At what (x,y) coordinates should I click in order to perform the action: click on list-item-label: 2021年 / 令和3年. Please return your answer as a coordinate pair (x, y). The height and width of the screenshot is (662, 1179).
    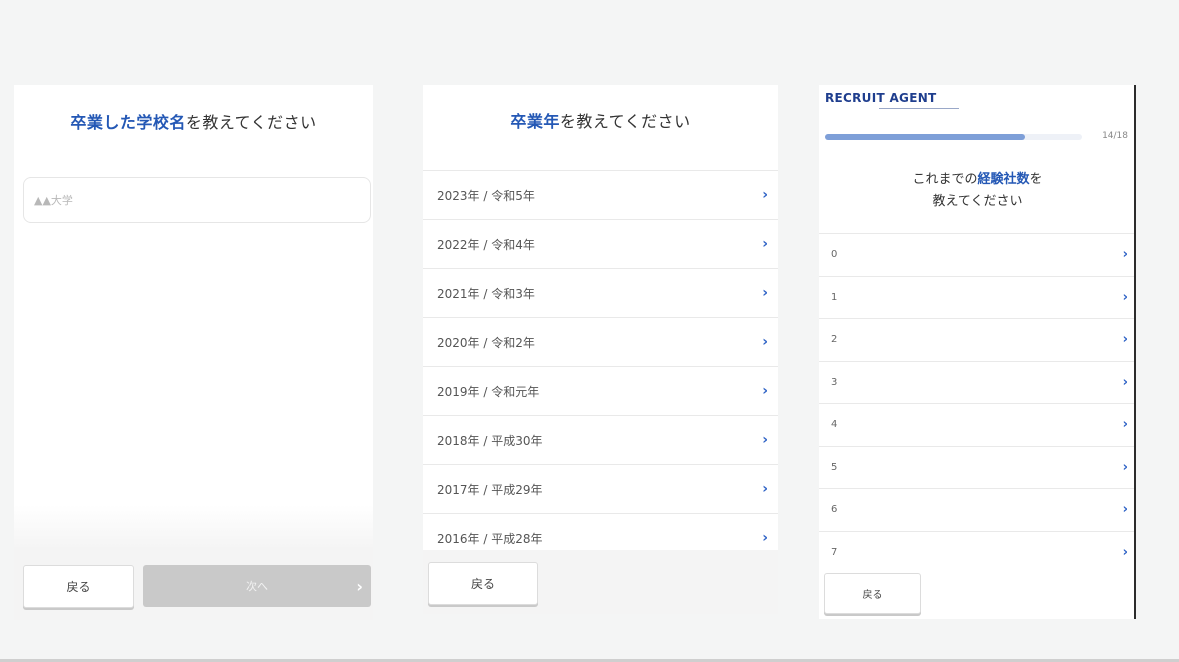
    Looking at the image, I should click on (486, 293).